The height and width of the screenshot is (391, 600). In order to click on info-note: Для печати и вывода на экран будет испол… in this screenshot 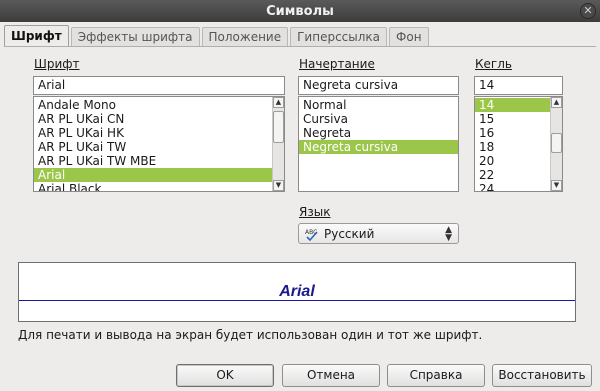, I will do `click(250, 335)`.